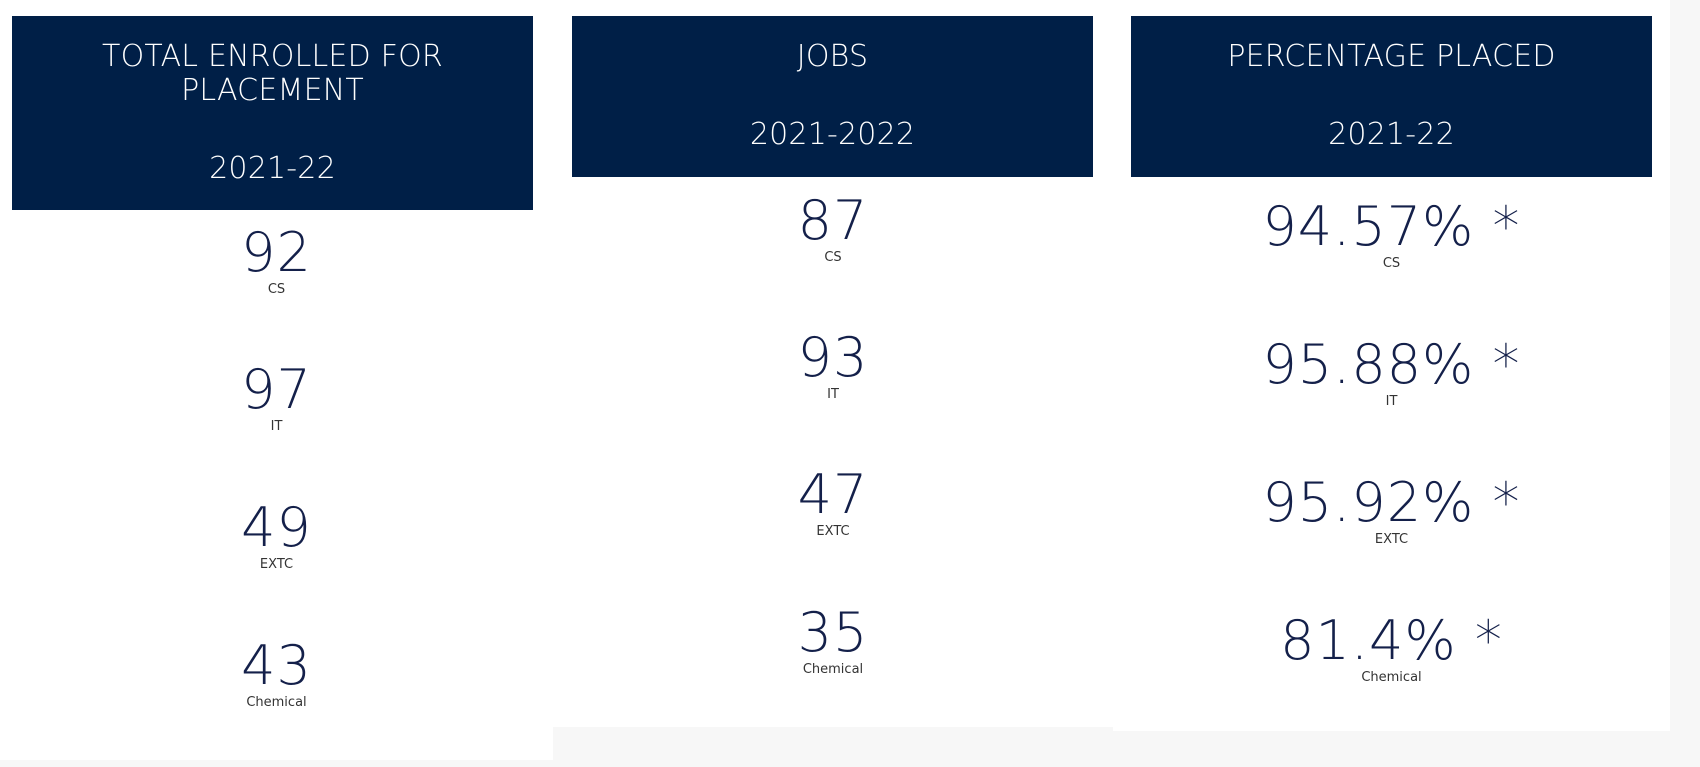 Image resolution: width=1700 pixels, height=767 pixels. I want to click on percentage-header: PERCENTAGE PLACED 2021-22, so click(1391, 96).